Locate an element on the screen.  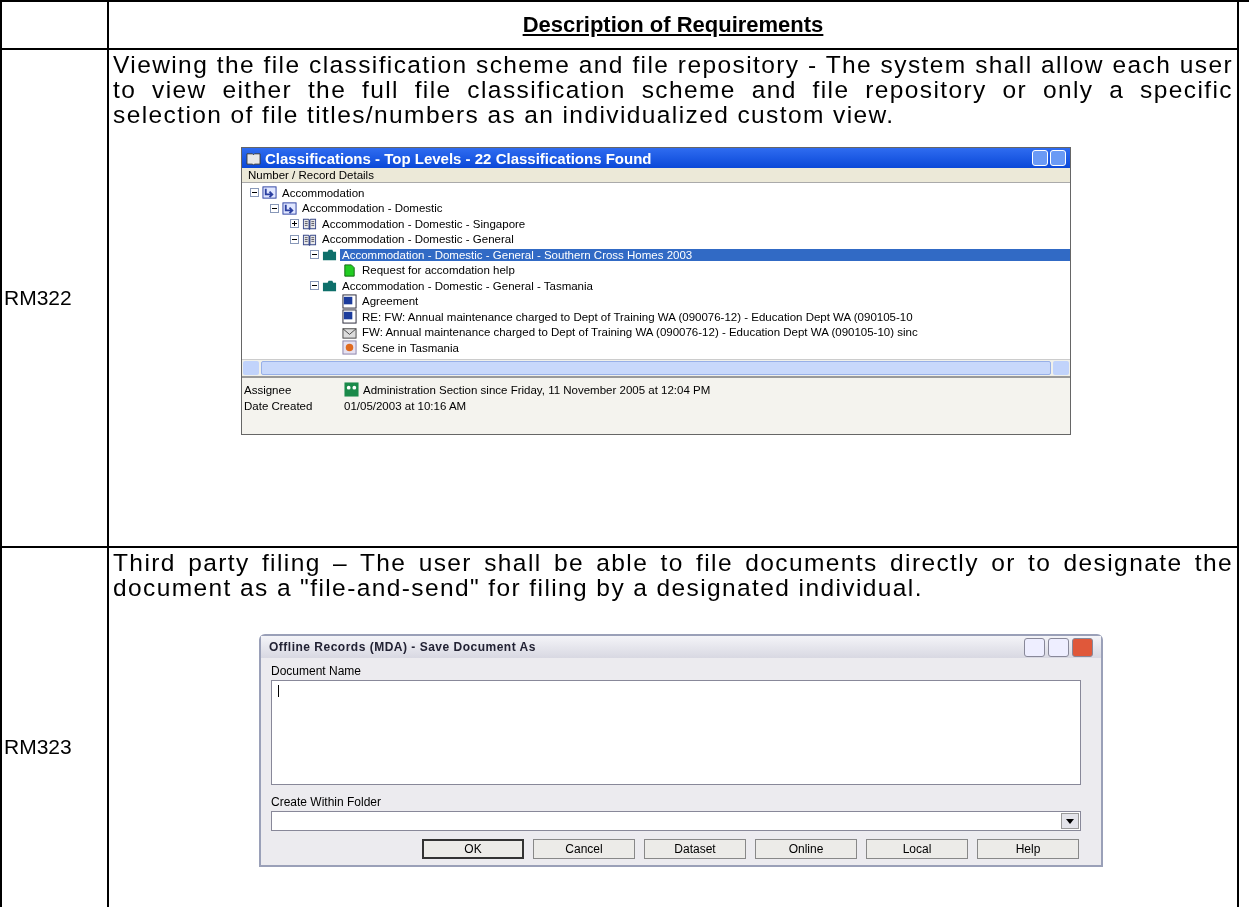
close-button is located at coordinates (1082, 647).